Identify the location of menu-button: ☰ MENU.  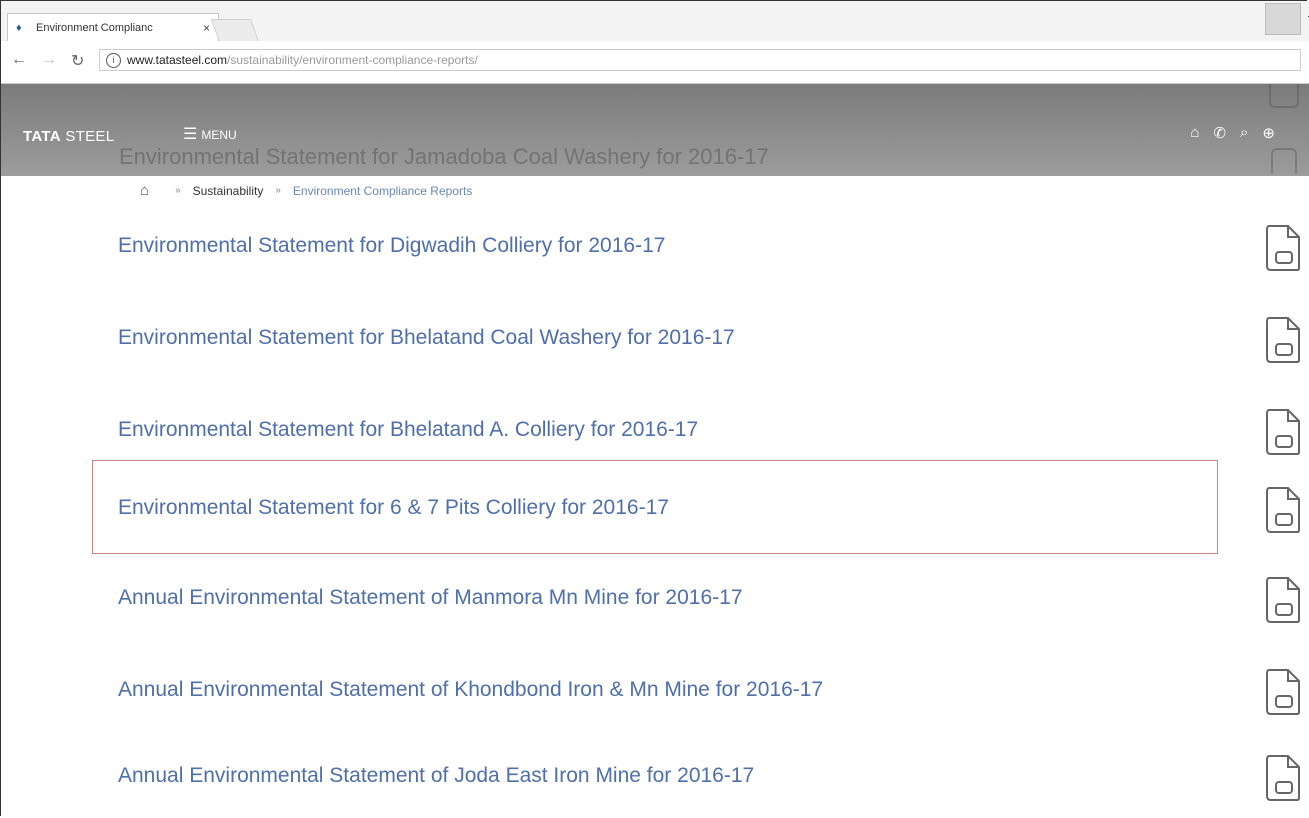
(210, 134).